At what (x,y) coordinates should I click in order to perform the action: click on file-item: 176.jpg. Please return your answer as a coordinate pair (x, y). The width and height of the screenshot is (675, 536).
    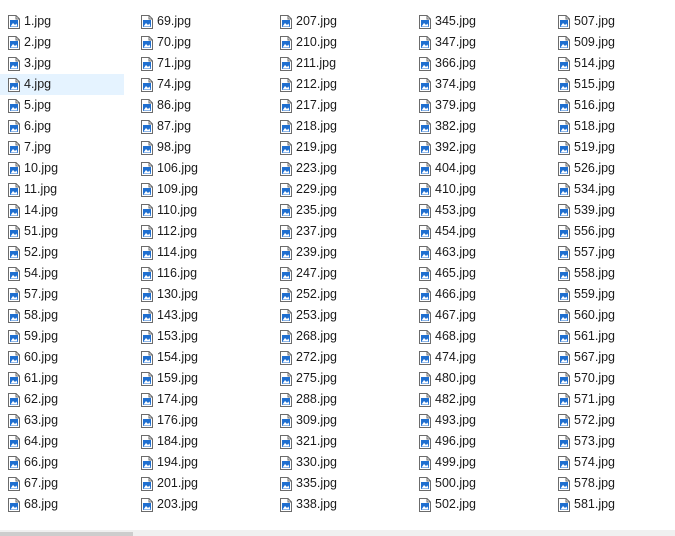
    Looking at the image, I should click on (200, 420).